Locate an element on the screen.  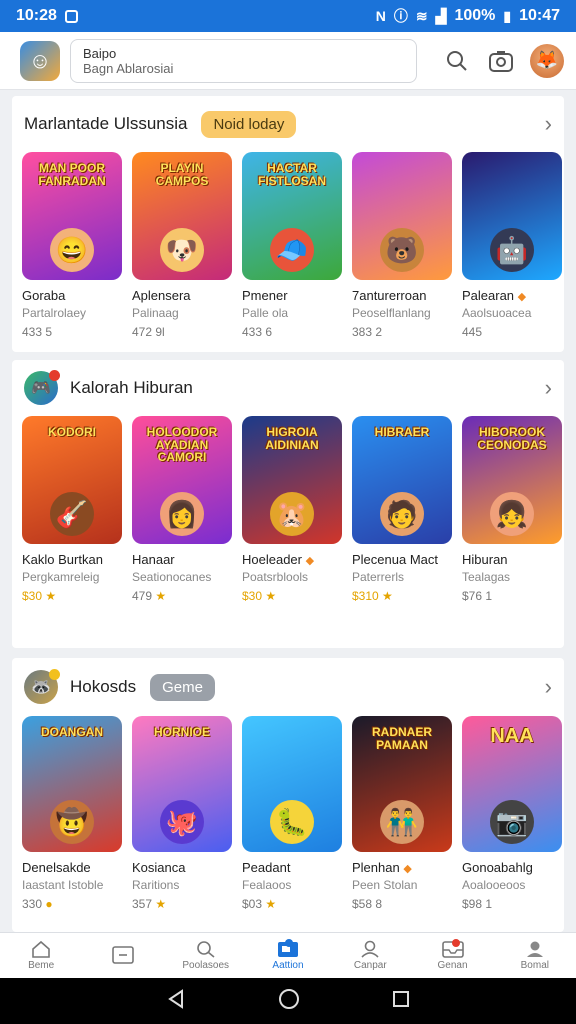
app-name: Hanaar is located at coordinates (153, 559).